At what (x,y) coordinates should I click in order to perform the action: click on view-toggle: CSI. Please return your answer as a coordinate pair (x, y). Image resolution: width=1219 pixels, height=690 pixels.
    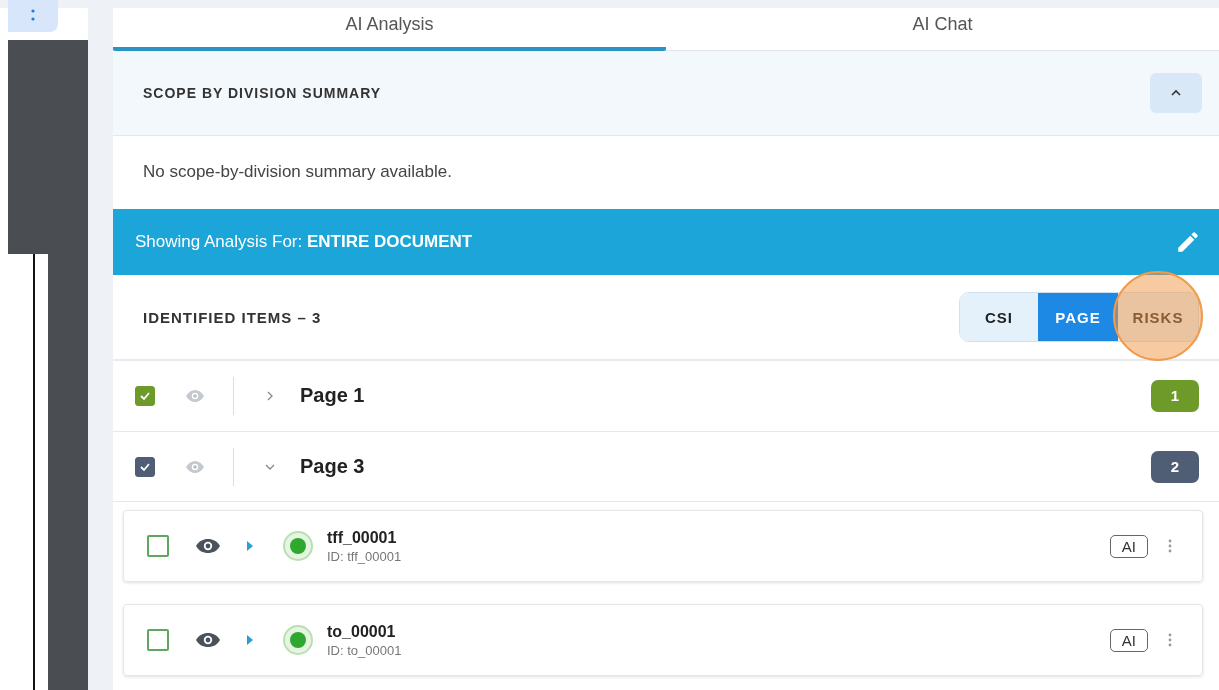
    Looking at the image, I should click on (999, 317).